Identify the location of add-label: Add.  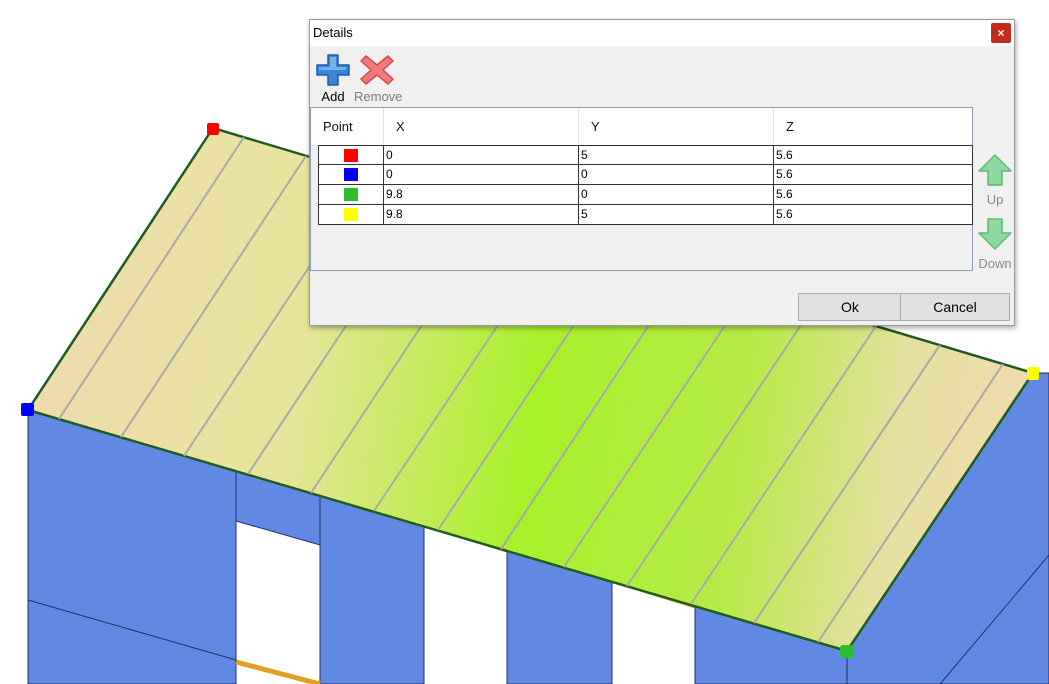
(333, 96).